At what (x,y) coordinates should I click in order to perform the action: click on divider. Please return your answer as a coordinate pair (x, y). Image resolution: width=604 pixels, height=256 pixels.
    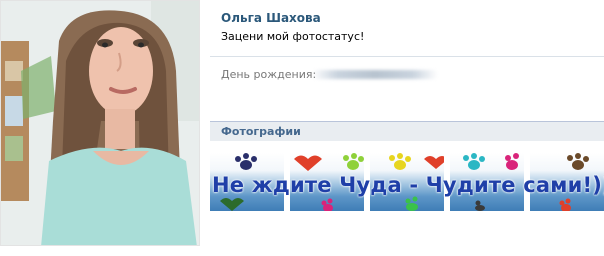
    Looking at the image, I should click on (407, 56).